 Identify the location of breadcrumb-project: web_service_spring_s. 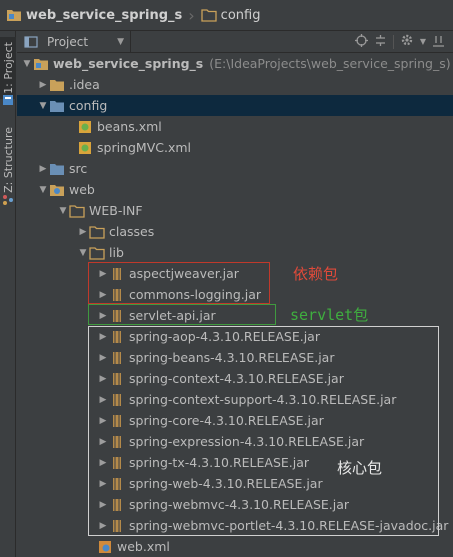
(95, 15).